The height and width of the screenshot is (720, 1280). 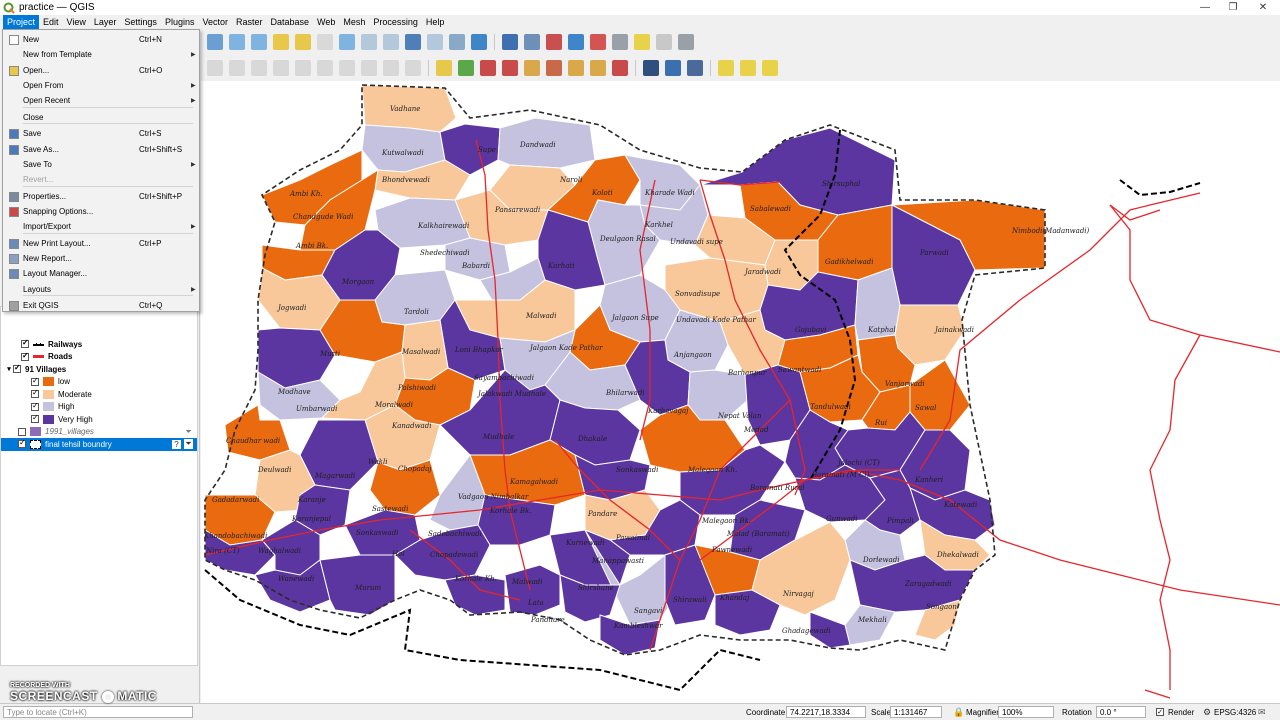 What do you see at coordinates (620, 42) in the screenshot?
I see `measure-icon` at bounding box center [620, 42].